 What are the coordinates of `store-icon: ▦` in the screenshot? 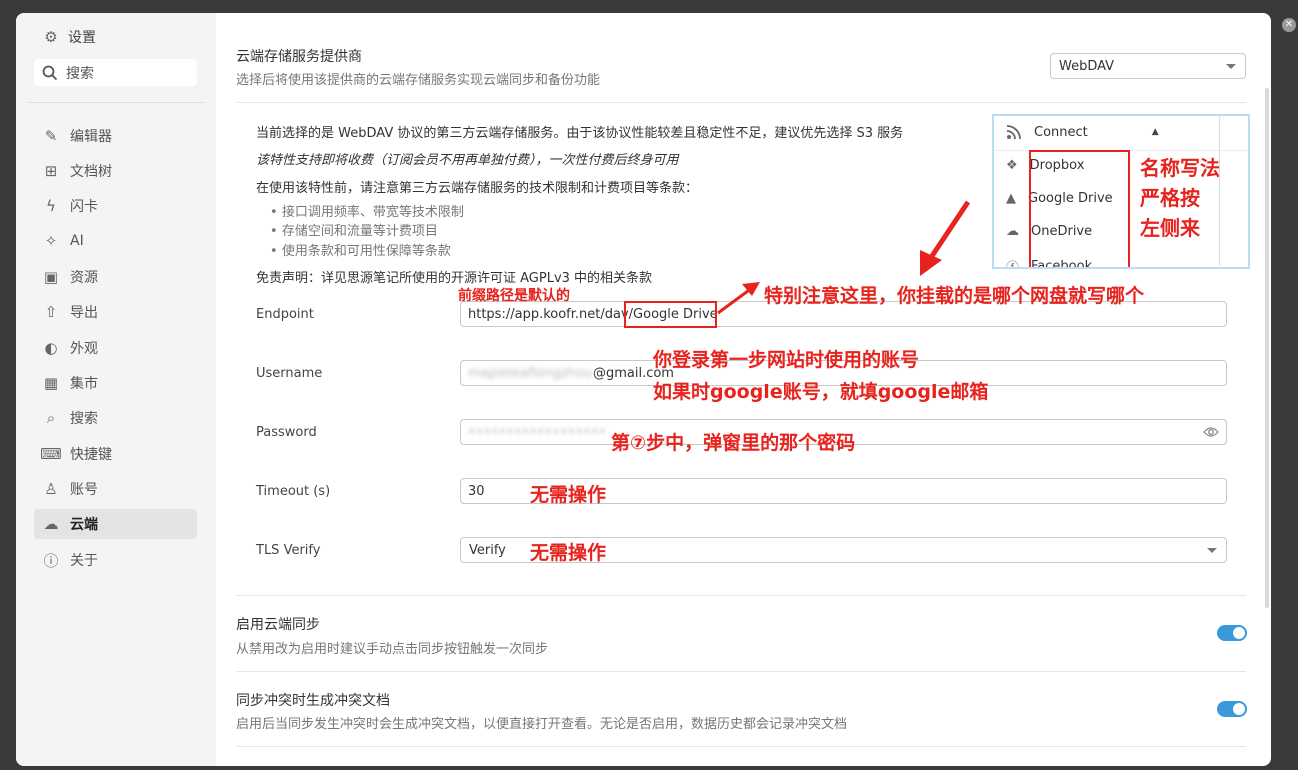 It's located at (51, 383).